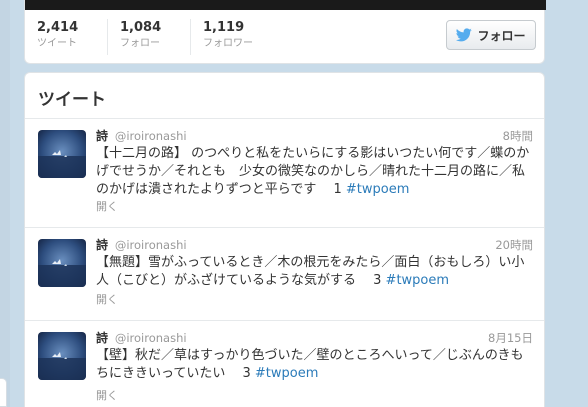 The image size is (588, 407). I want to click on tweet-header: 詩 @iroironashi 8月15日, so click(314, 338).